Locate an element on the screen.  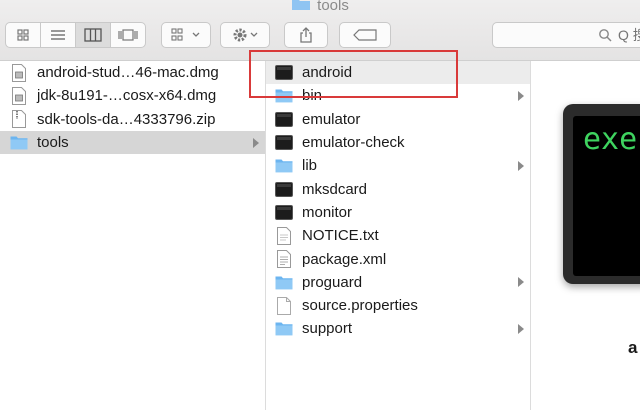
file-row: package.xml is located at coordinates (398, 258).